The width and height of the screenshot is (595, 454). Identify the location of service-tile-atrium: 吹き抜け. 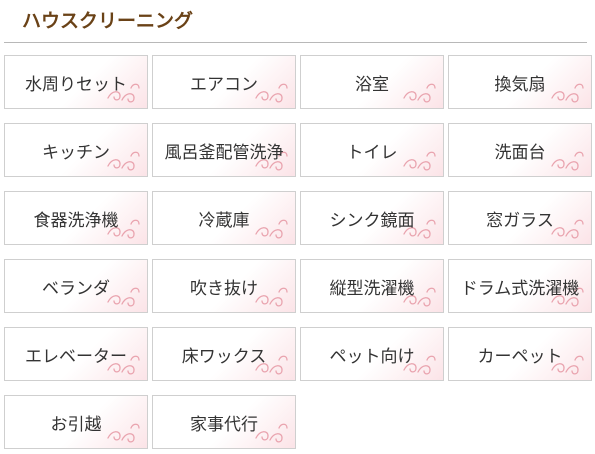
(224, 286).